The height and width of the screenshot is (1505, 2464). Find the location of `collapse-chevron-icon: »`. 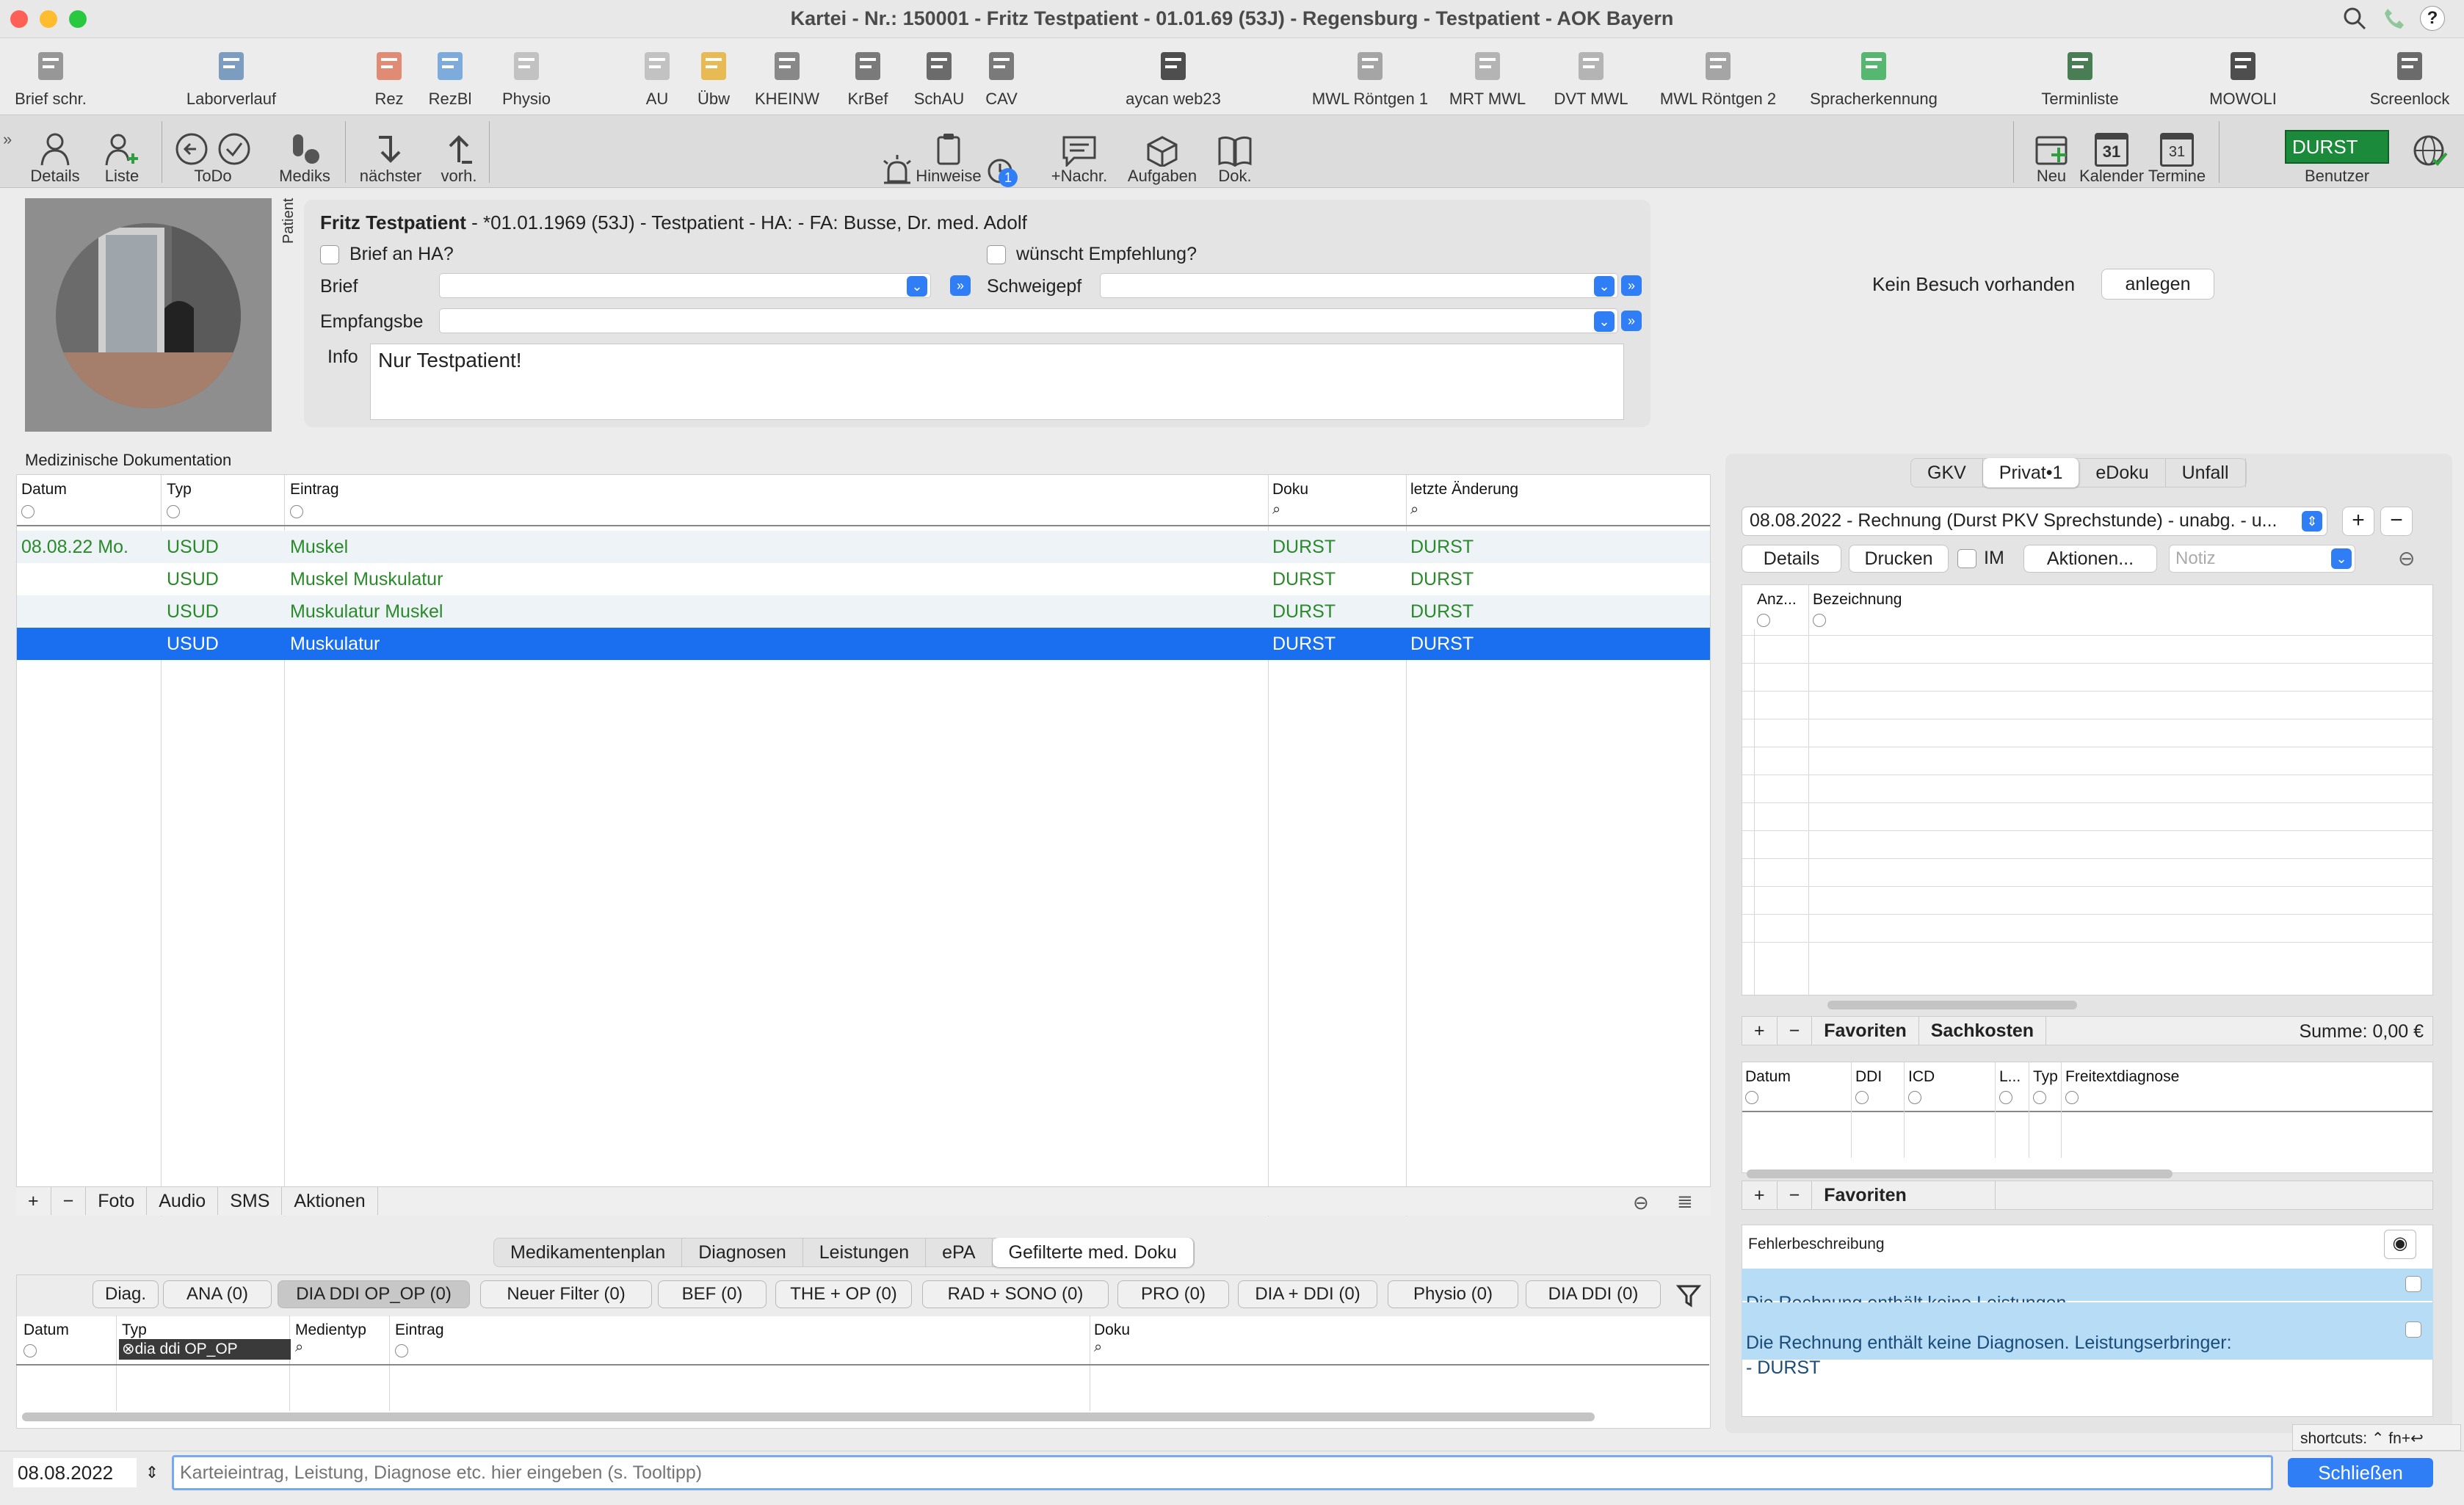

collapse-chevron-icon: » is located at coordinates (7, 139).